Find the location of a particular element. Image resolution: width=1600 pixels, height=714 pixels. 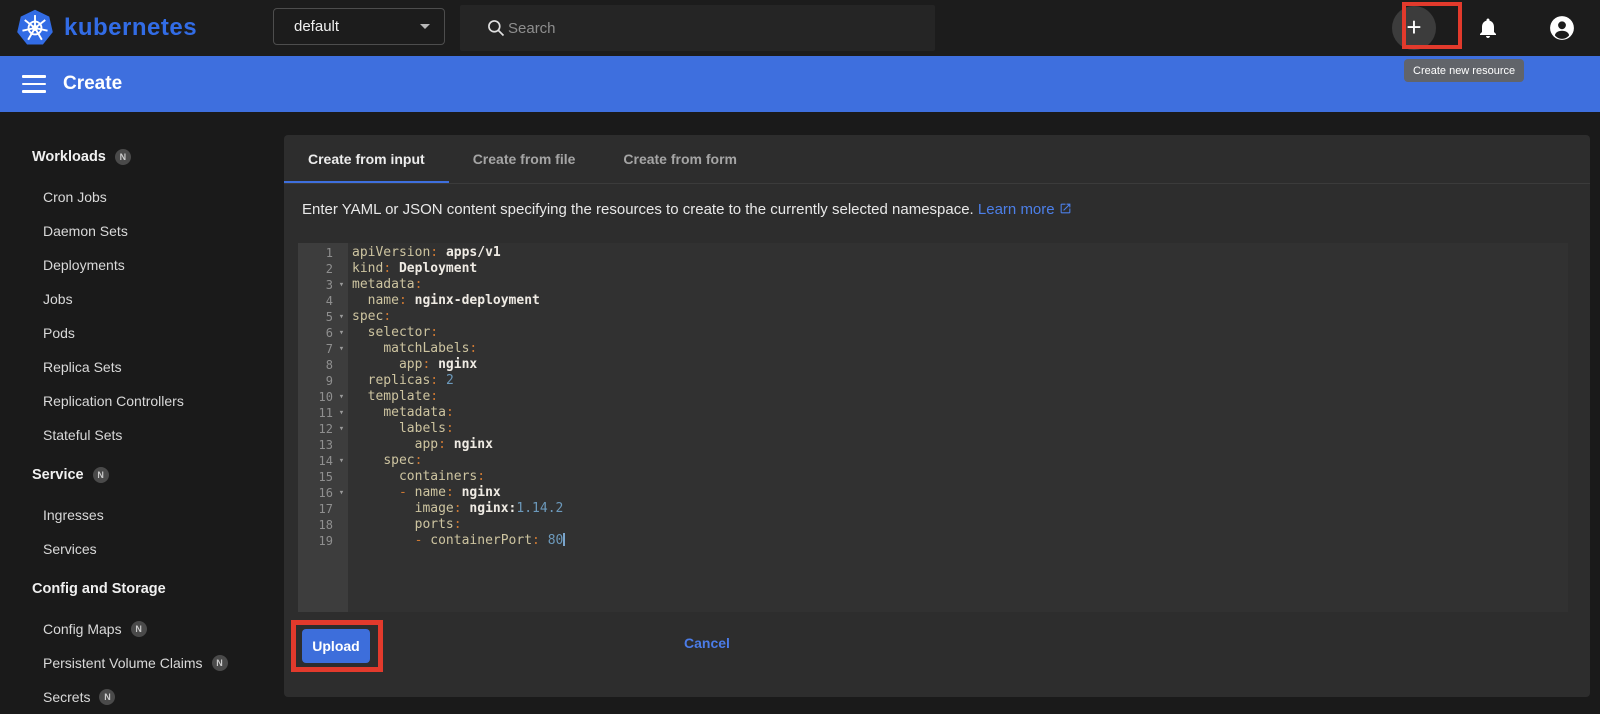

code-line: replicas: 2 is located at coordinates (960, 381).